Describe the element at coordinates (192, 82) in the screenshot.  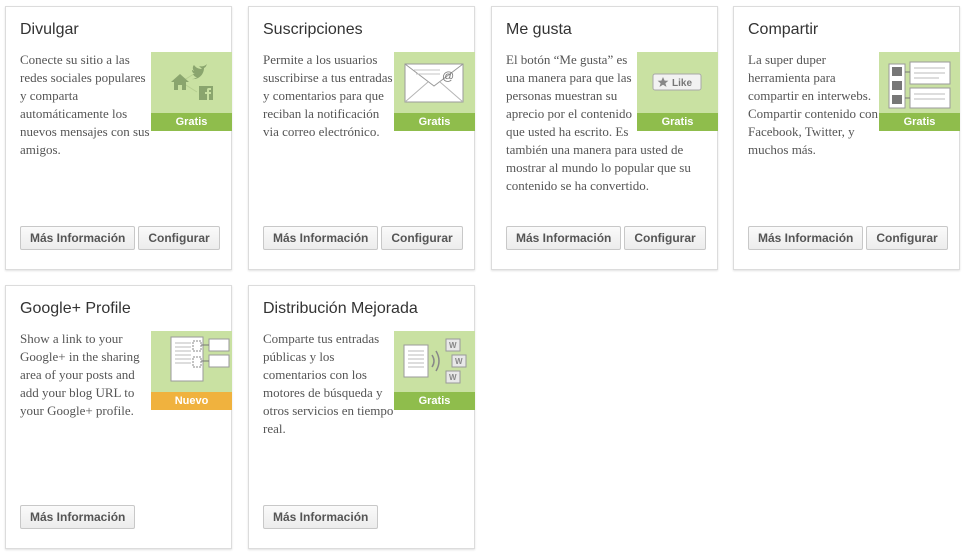
I see `share-network-icon` at that location.